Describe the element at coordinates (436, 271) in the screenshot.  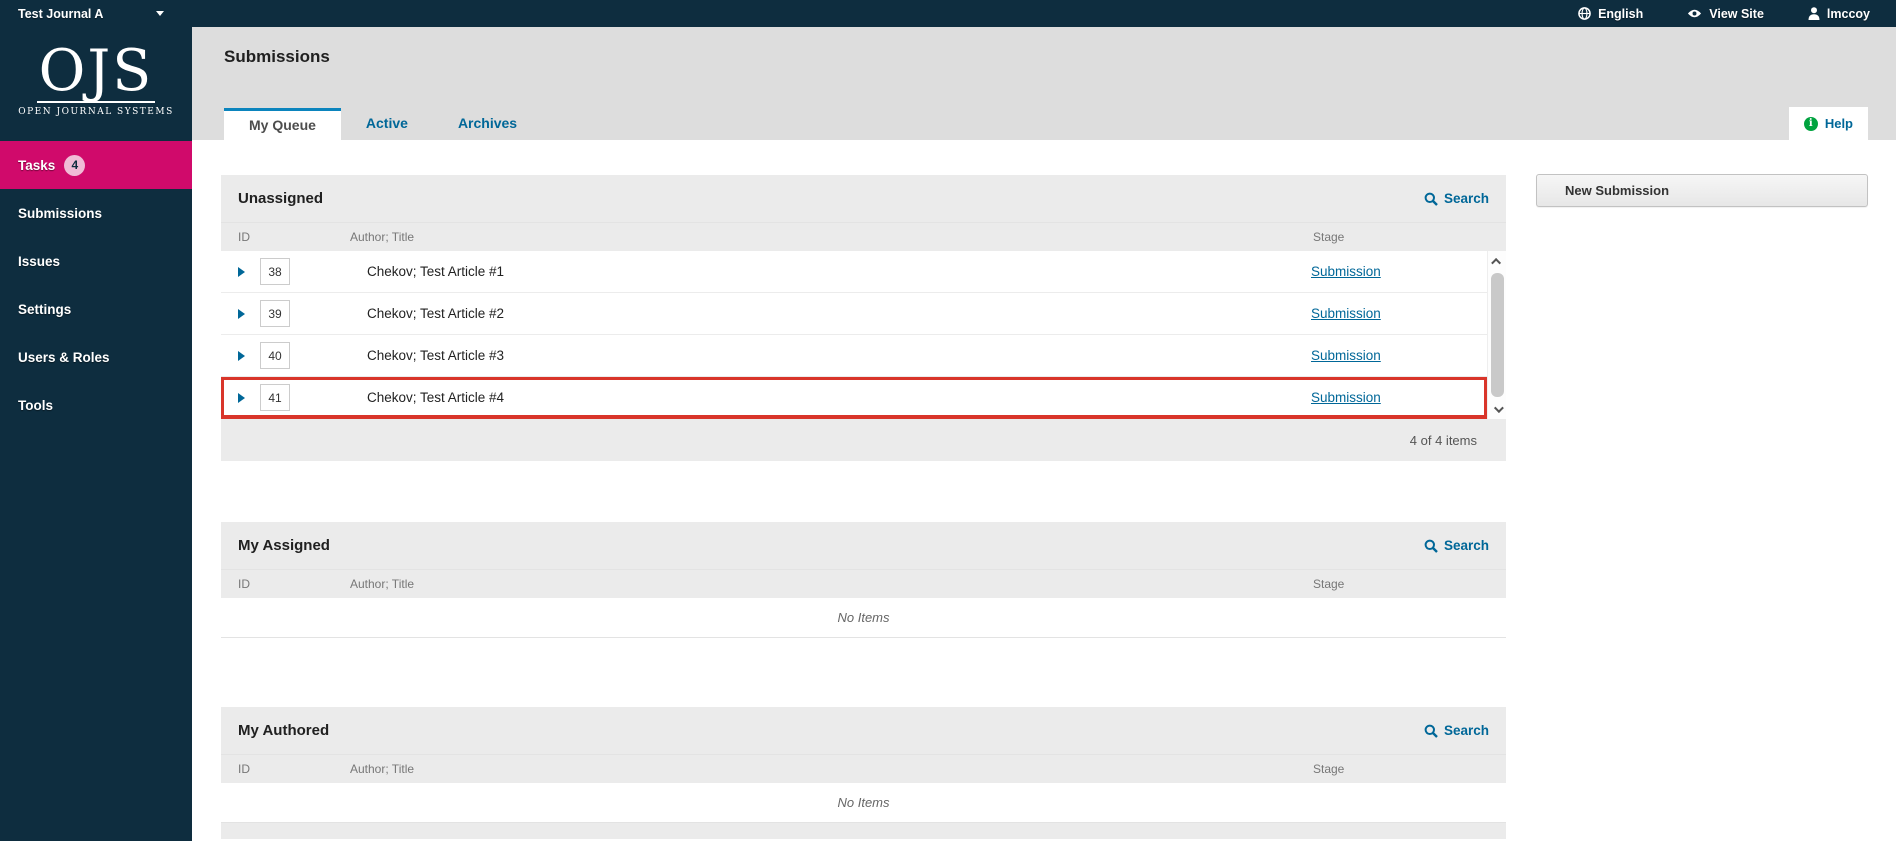
I see `row-title: Chekov; Test Article #1` at that location.